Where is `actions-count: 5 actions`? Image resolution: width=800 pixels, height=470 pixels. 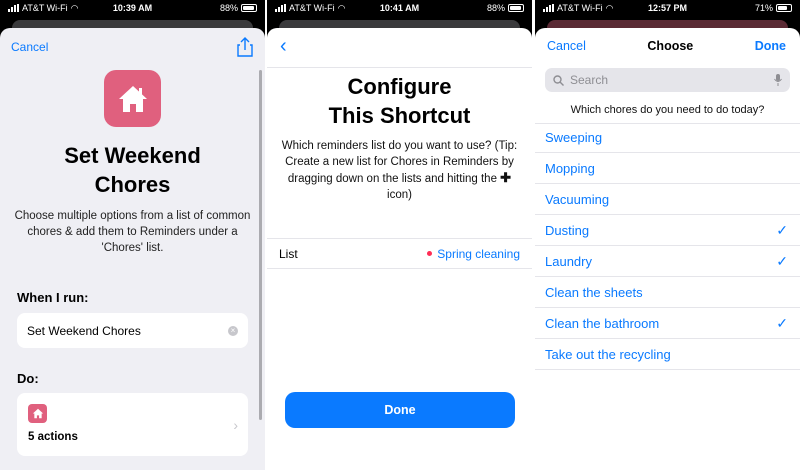 actions-count: 5 actions is located at coordinates (53, 437).